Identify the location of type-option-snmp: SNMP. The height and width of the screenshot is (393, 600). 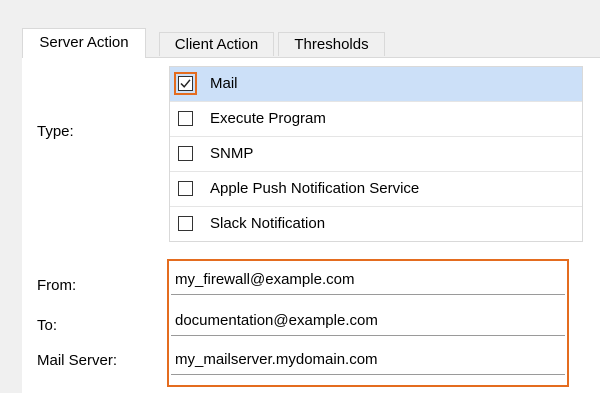
(376, 154).